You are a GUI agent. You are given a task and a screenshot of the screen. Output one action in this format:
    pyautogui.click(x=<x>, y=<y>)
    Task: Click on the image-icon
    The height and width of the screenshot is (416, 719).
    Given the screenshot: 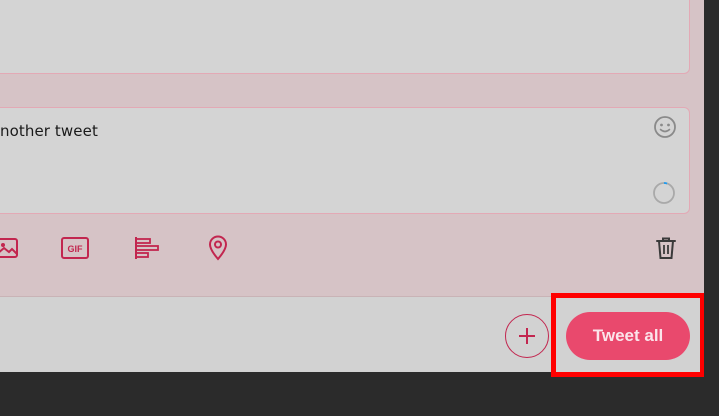 What is the action you would take?
    pyautogui.click(x=11, y=248)
    